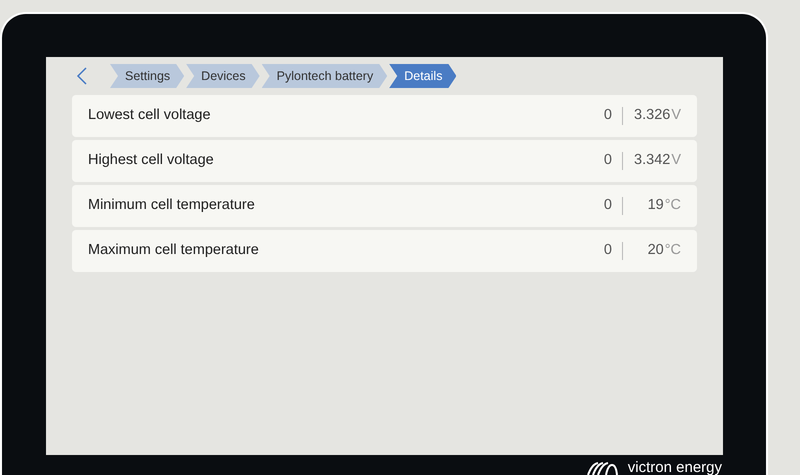 Image resolution: width=800 pixels, height=475 pixels. Describe the element at coordinates (663, 206) in the screenshot. I see `row-value: 19°C` at that location.